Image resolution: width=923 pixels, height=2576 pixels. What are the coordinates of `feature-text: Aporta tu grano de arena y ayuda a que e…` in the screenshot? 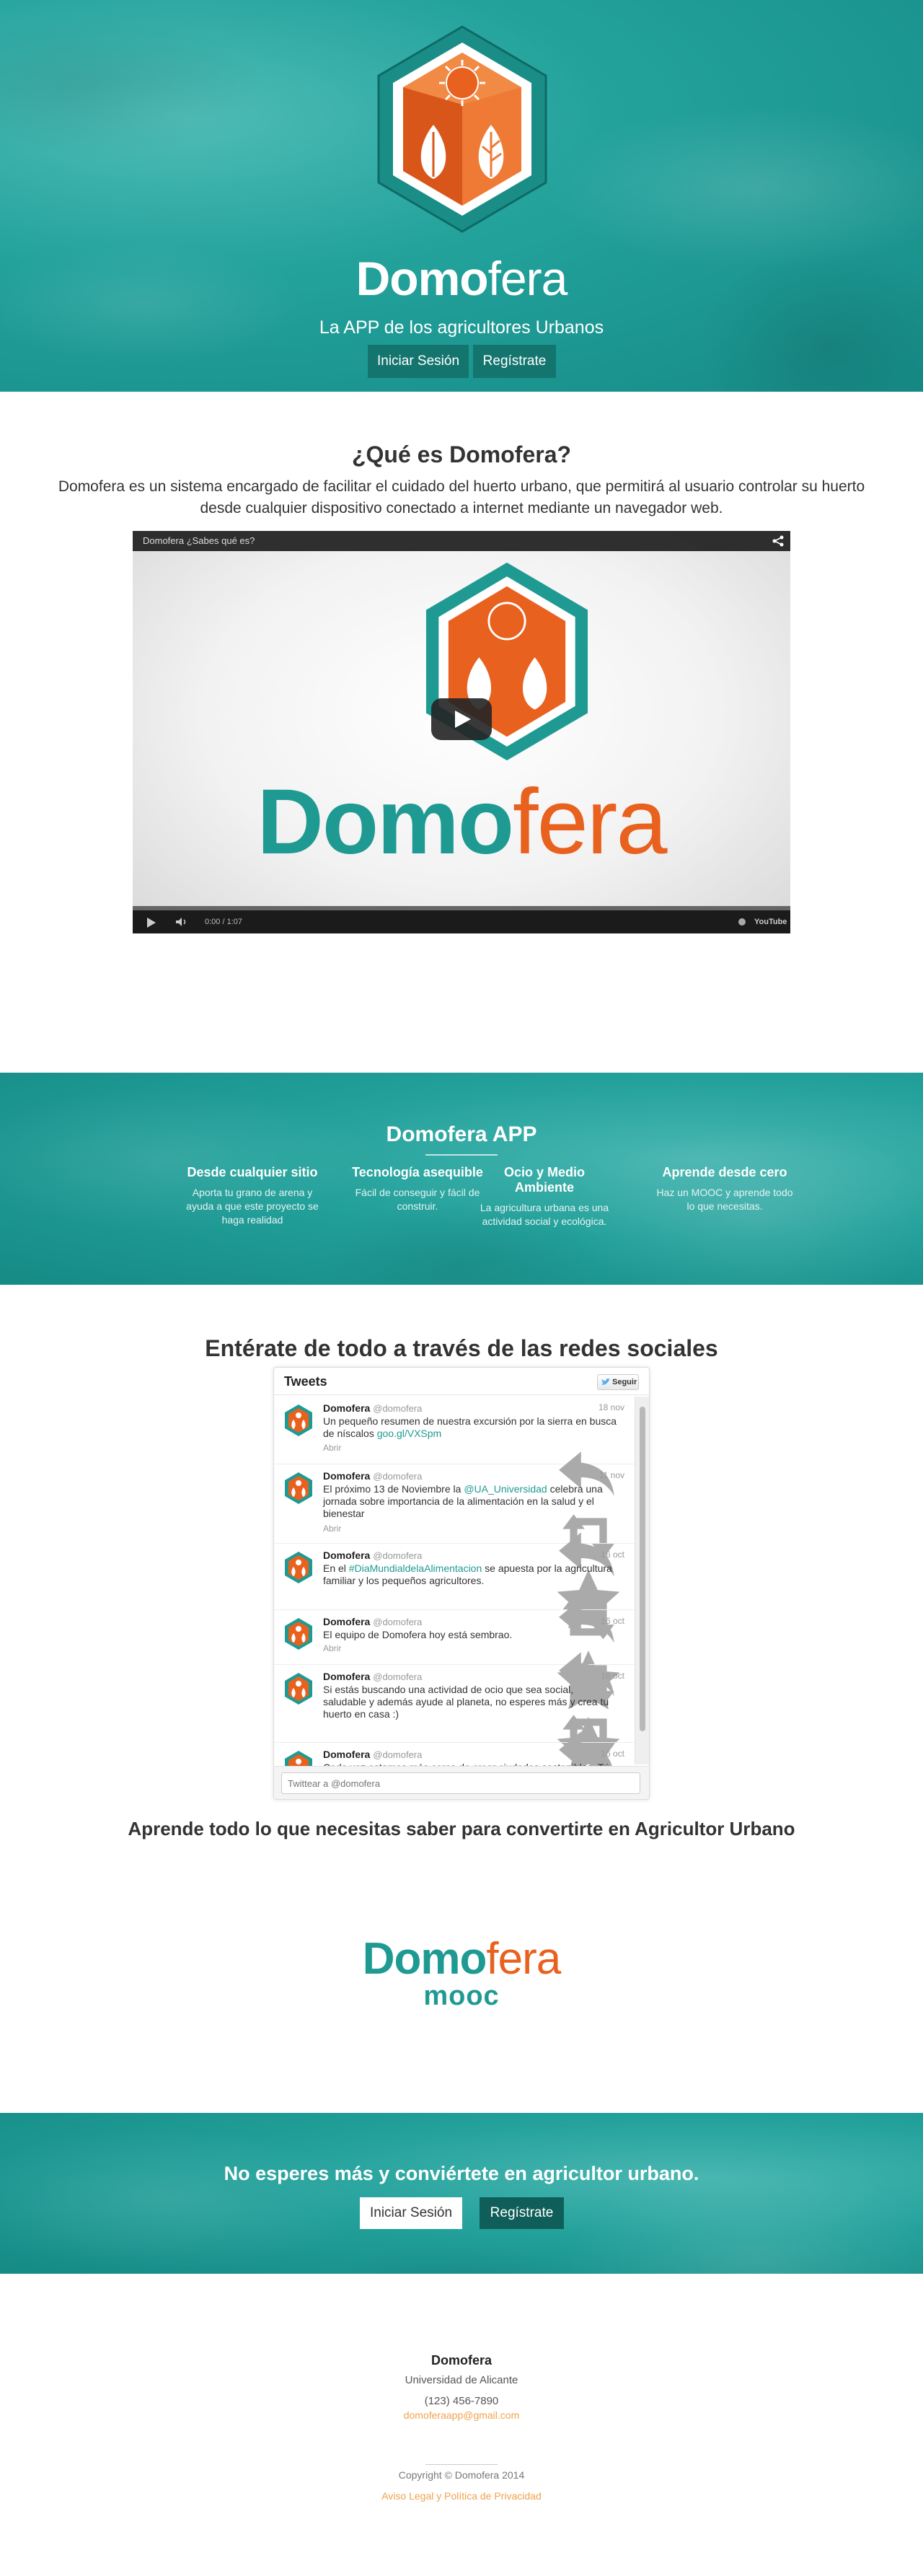 It's located at (252, 1206).